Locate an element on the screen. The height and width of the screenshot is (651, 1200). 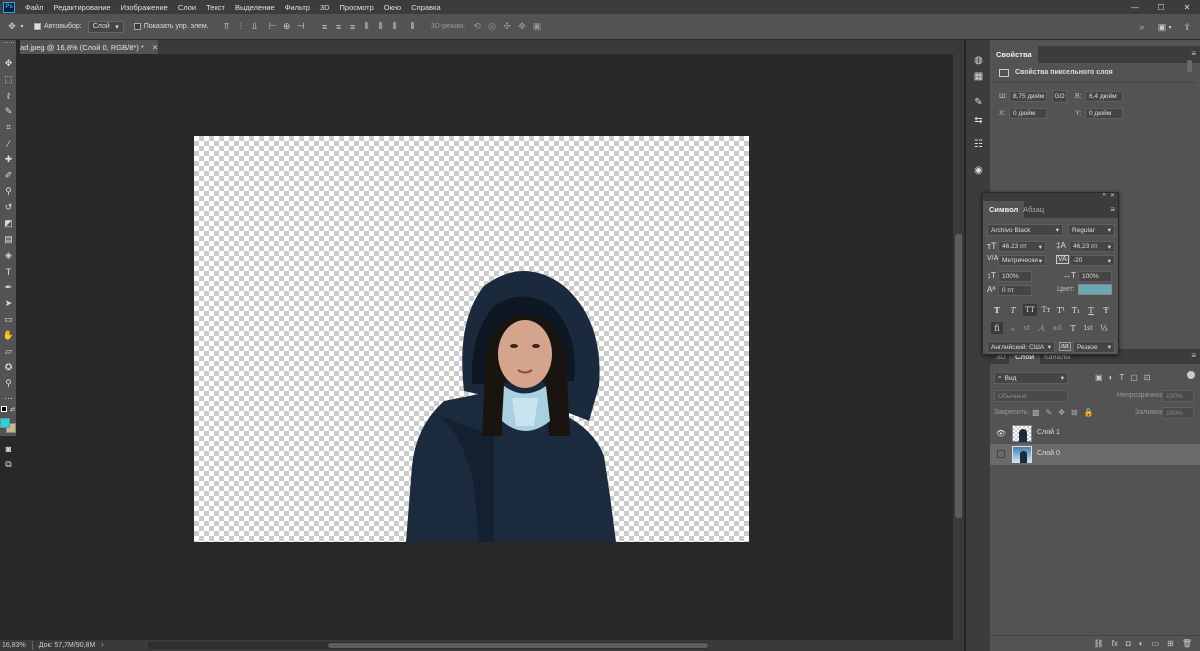
horizontal-scrollbar-thumb is located at coordinates (518, 645).